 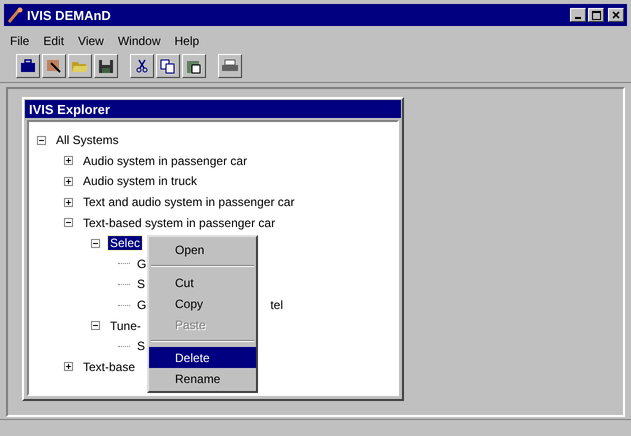 I want to click on tree-item: Text and audio system in passenger car, so click(x=188, y=202).